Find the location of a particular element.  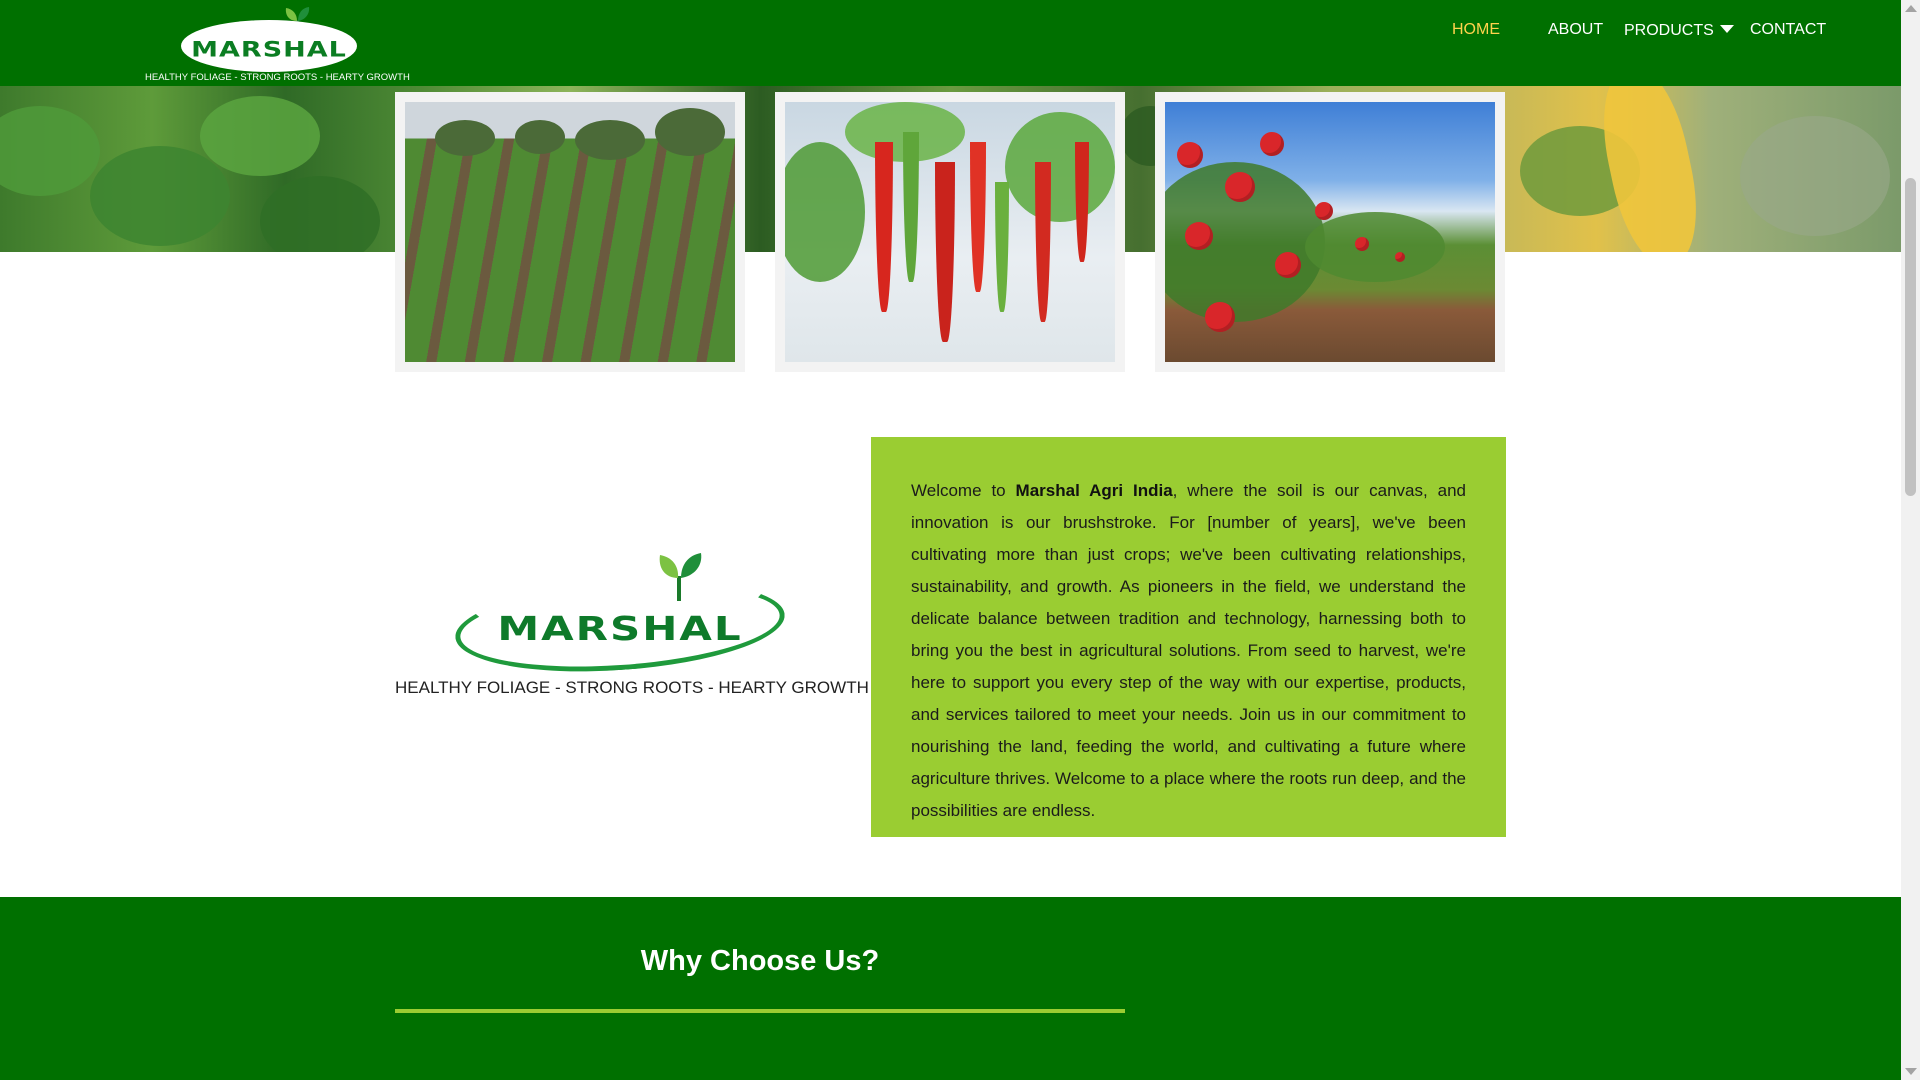

nav-contact: CONTACT is located at coordinates (1788, 30).